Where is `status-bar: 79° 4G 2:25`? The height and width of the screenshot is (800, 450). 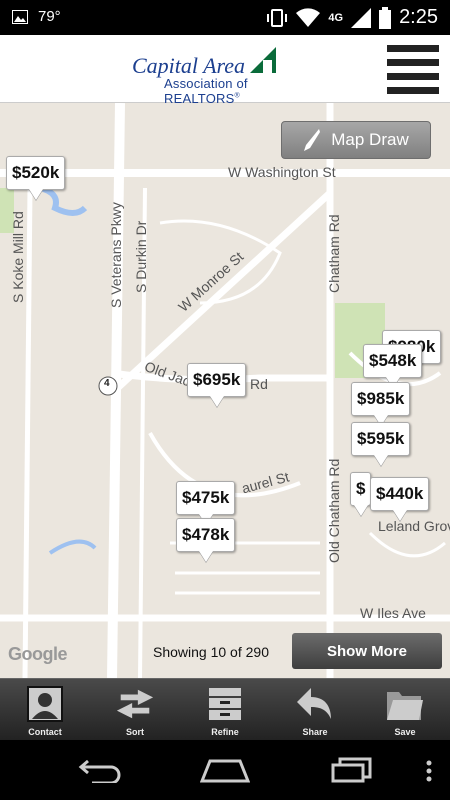
status-bar: 79° 4G 2:25 is located at coordinates (225, 17).